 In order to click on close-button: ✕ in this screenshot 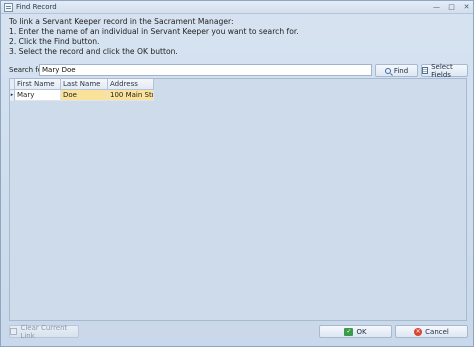, I will do `click(466, 7)`.